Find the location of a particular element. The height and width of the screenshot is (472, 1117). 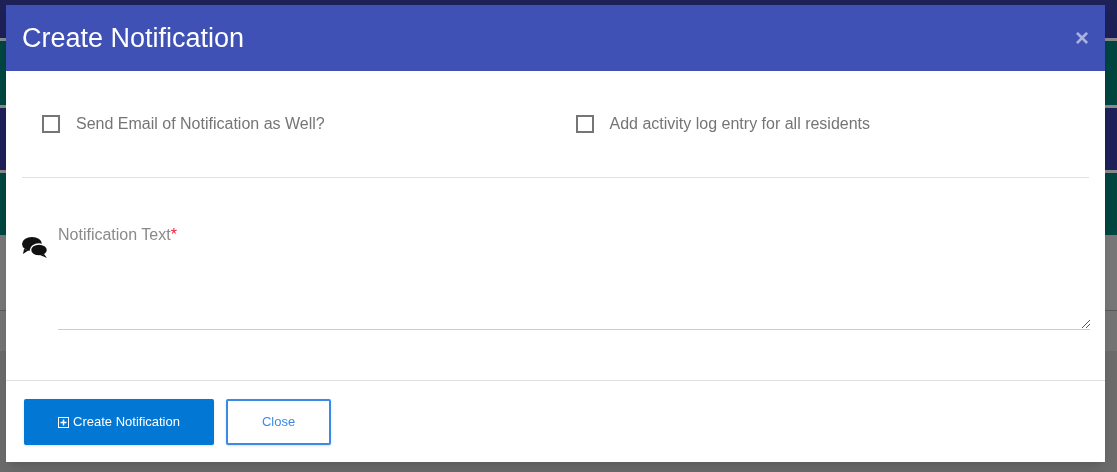

create-notification-button: Create Notification is located at coordinates (119, 422).